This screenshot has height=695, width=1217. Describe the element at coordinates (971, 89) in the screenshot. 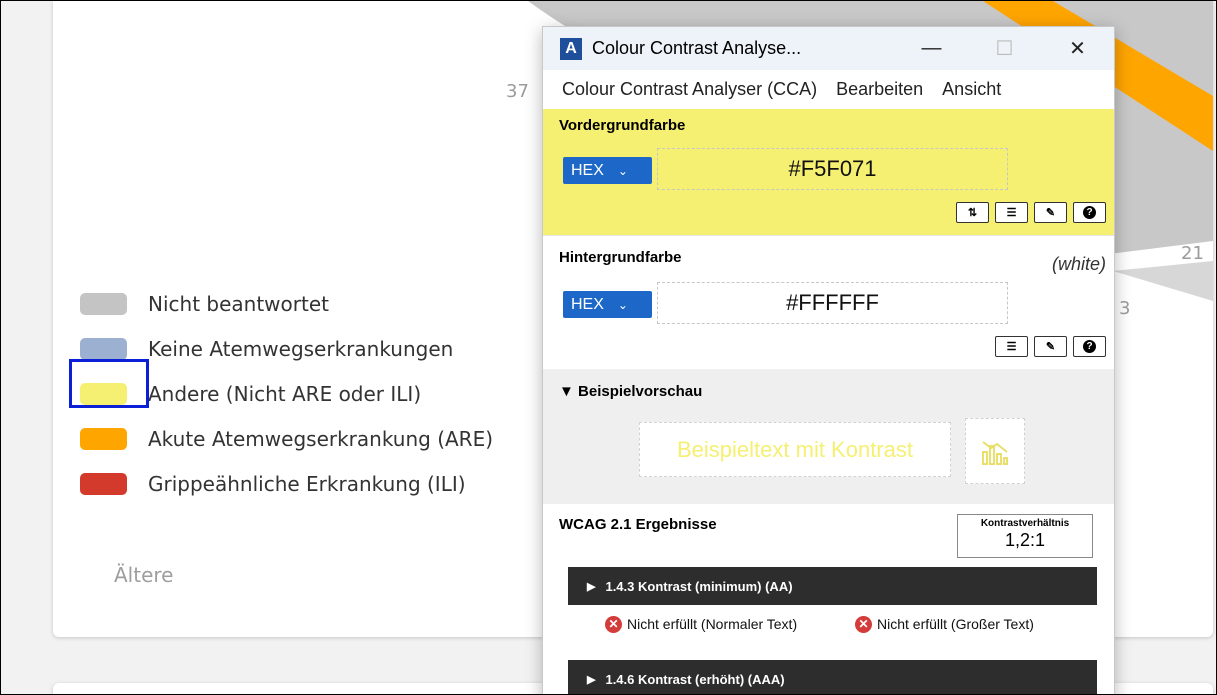

I see `menu-view: Ansicht` at that location.